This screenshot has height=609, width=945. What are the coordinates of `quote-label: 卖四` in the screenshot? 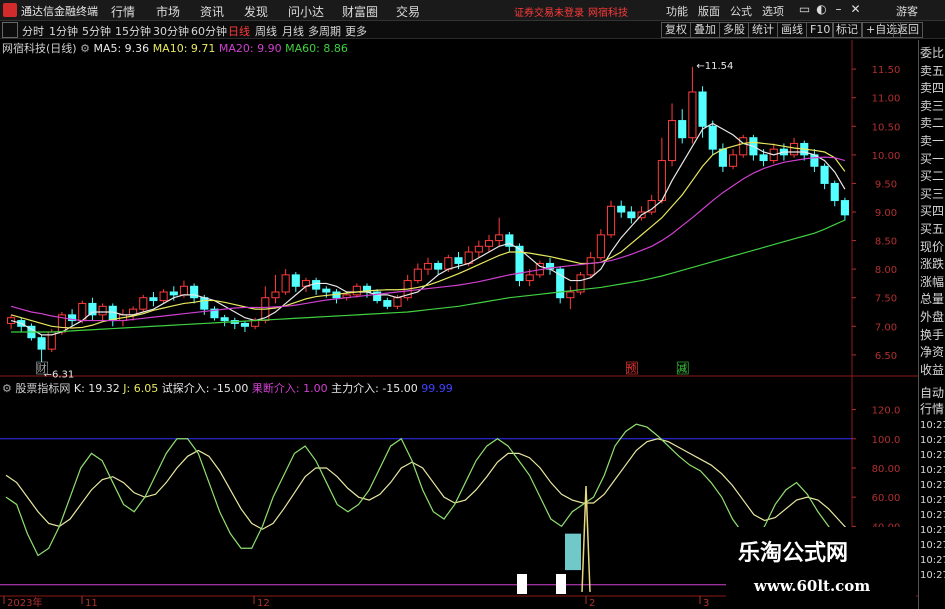 It's located at (932, 88).